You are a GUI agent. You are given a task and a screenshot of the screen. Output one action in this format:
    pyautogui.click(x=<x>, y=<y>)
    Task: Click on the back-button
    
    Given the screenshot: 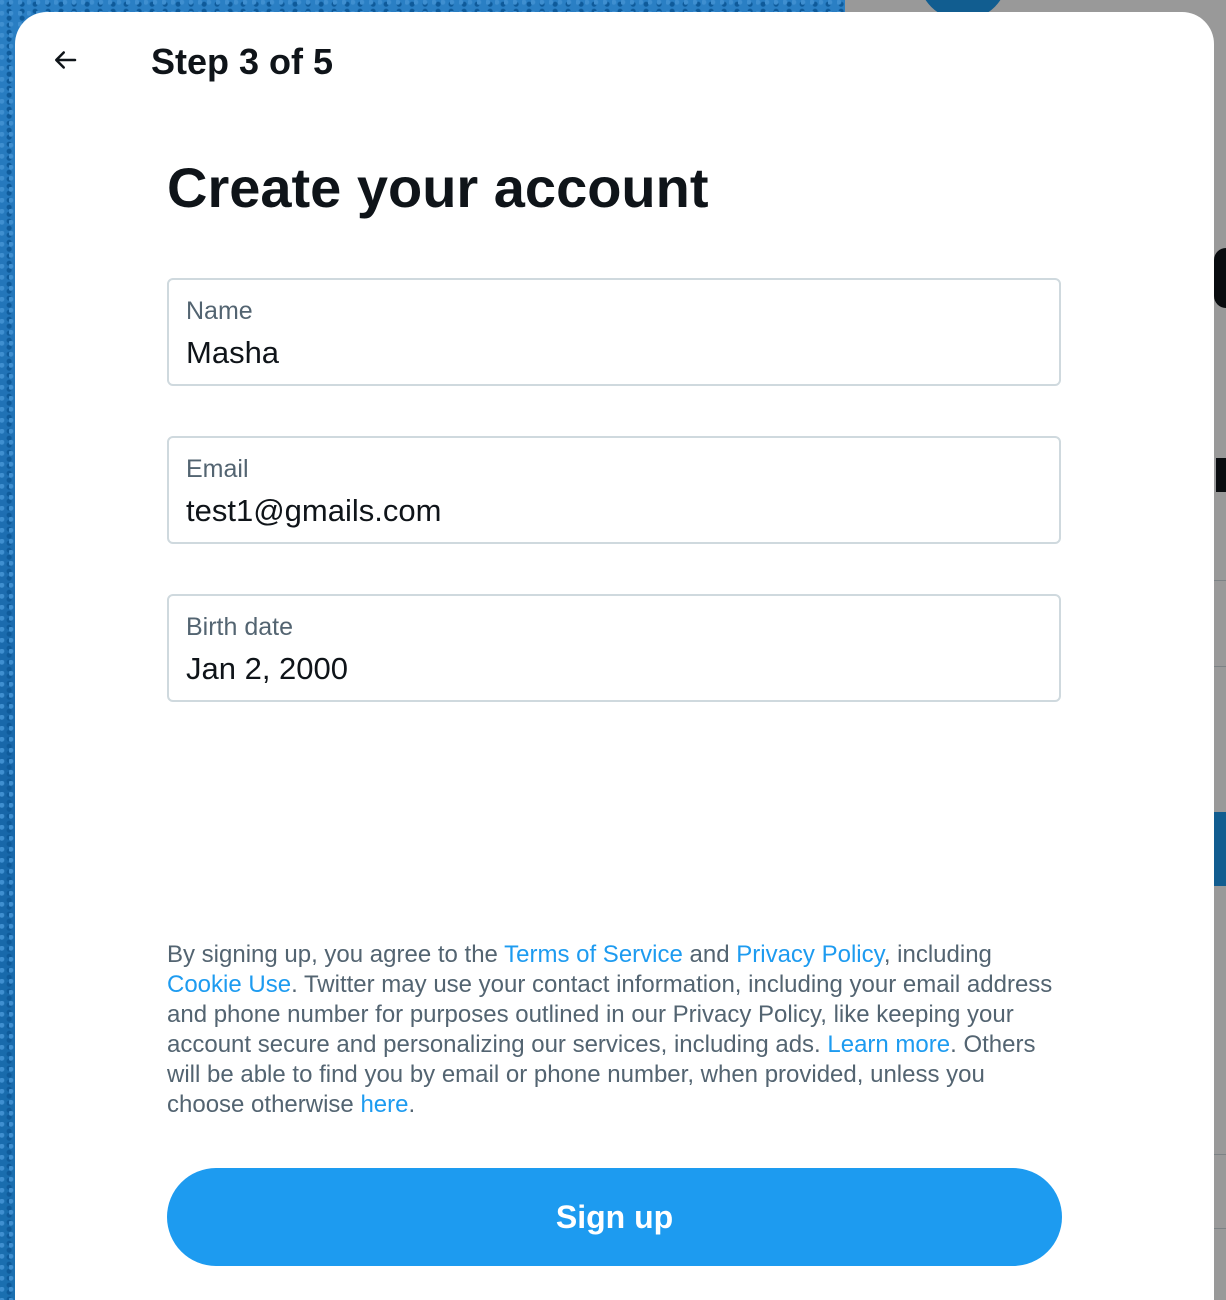 What is the action you would take?
    pyautogui.click(x=65, y=60)
    